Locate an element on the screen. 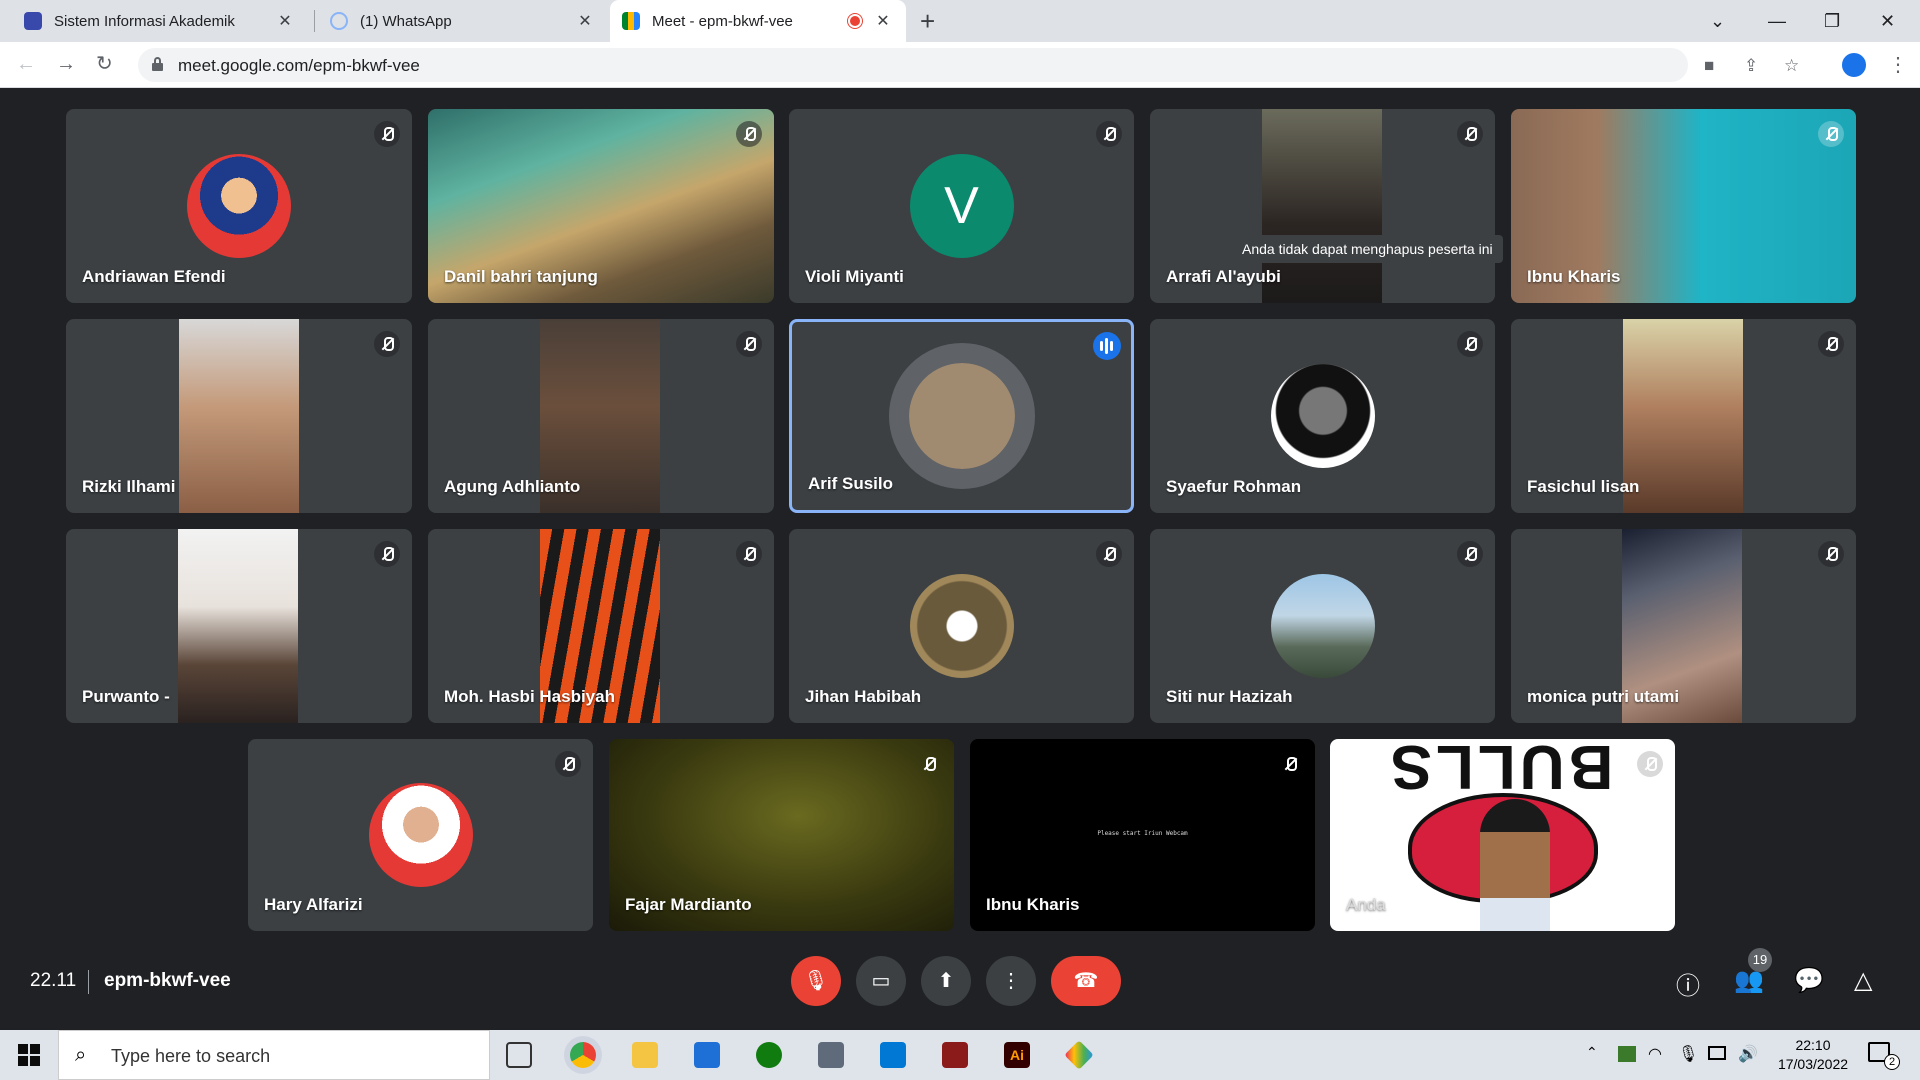 Image resolution: width=1920 pixels, height=1080 pixels. activities-icon: △ is located at coordinates (1863, 980).